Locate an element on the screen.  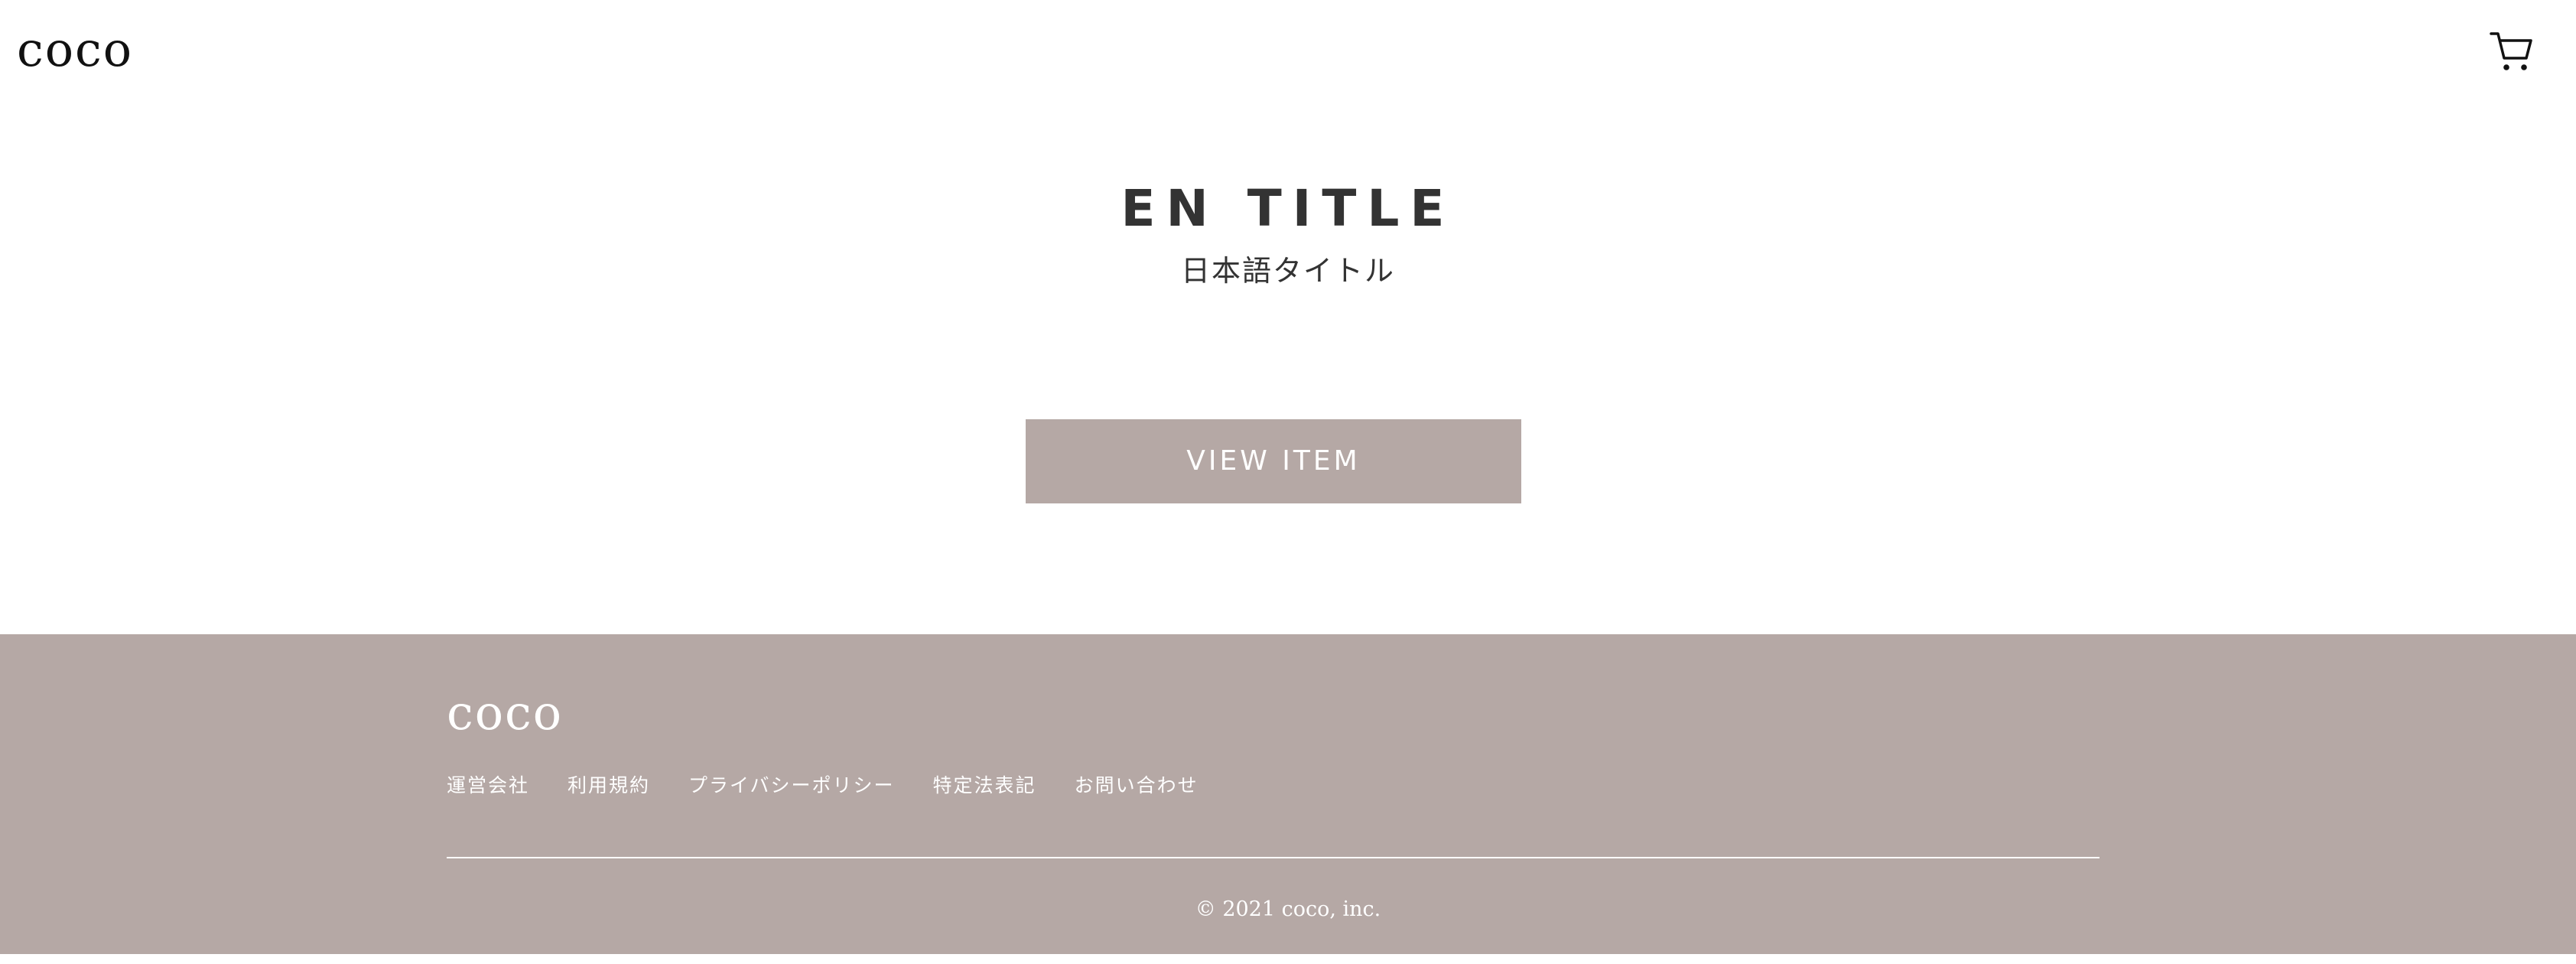
footer-link-terms: 利用規約 is located at coordinates (609, 785).